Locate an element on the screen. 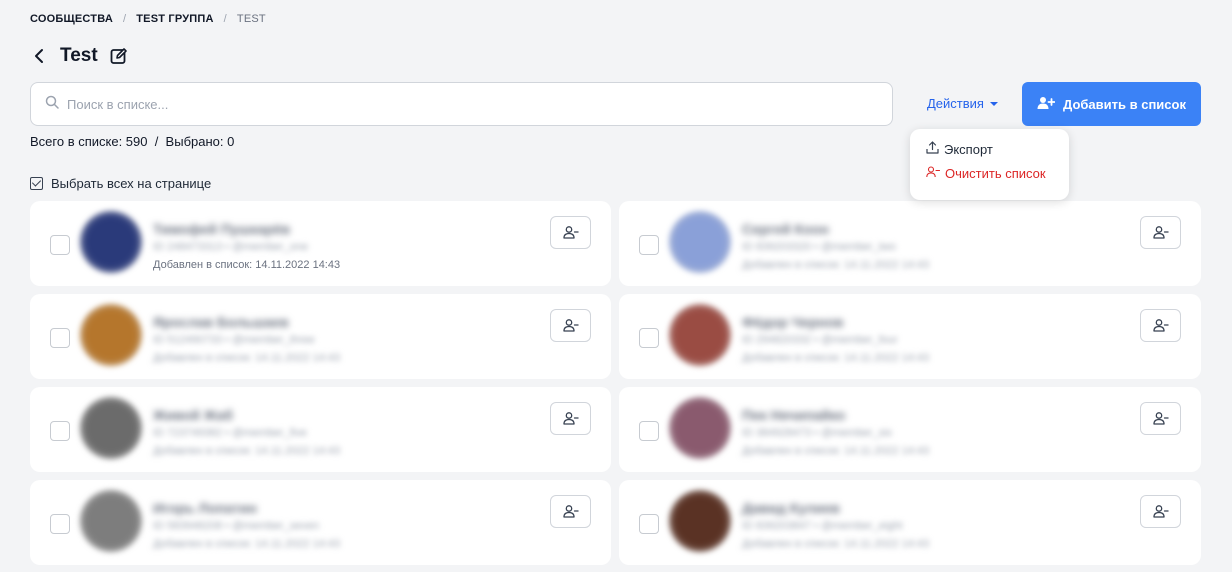 The image size is (1232, 572). member-name: Сергей Коон is located at coordinates (785, 229).